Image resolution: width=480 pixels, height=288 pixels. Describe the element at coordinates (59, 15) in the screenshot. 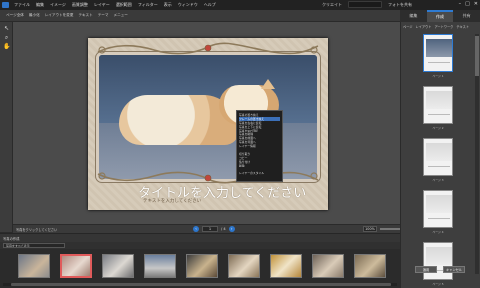

I see `option-change-layout: レイアウトを変更` at that location.